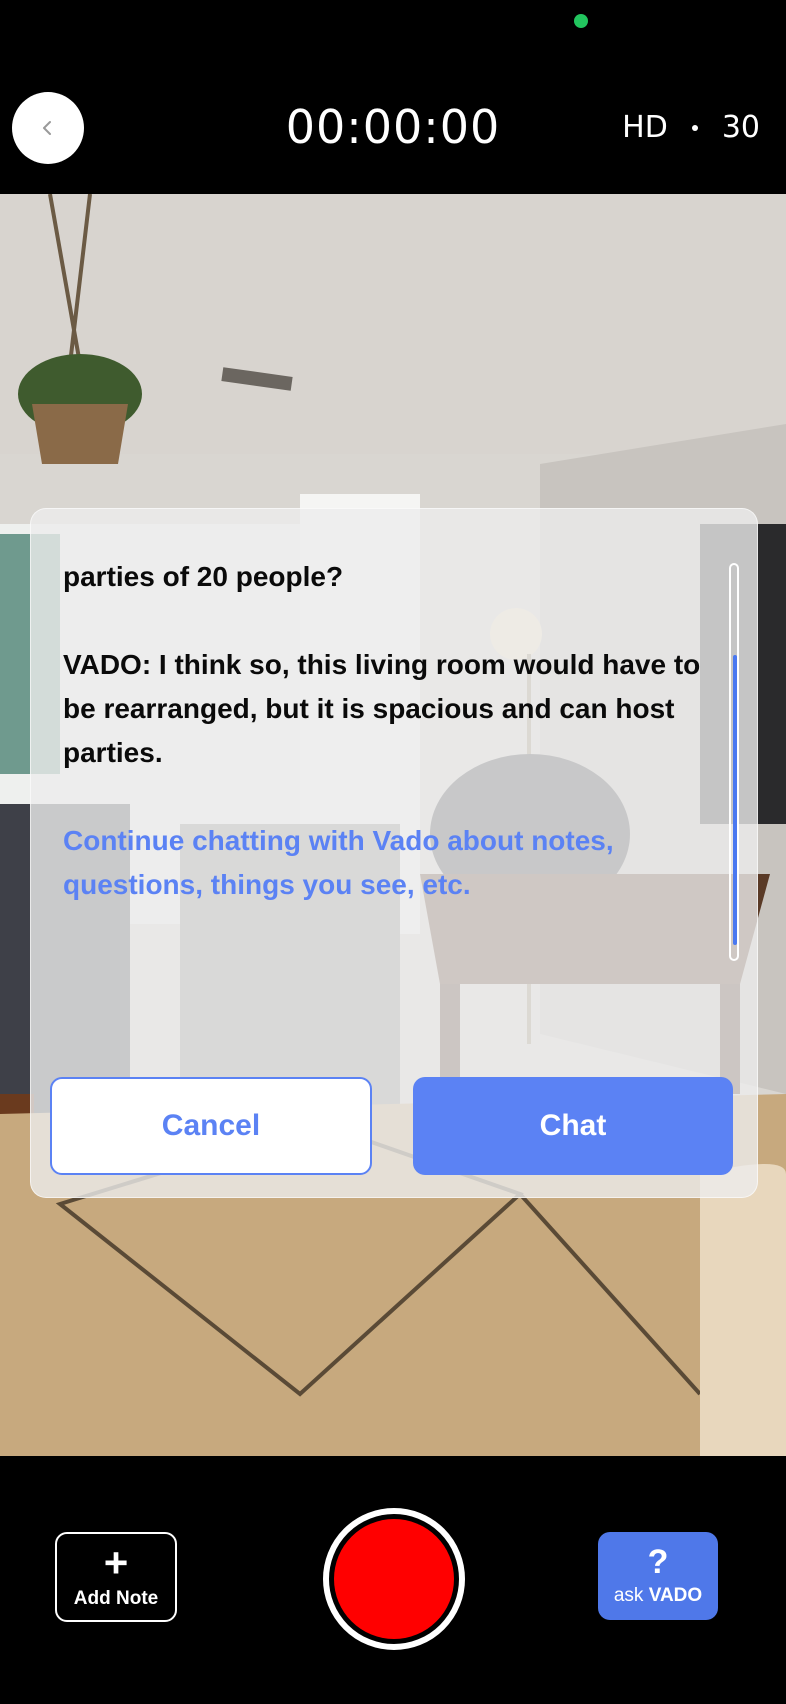 The height and width of the screenshot is (1704, 786). What do you see at coordinates (675, 1595) in the screenshot?
I see `ask-brand: VADO` at bounding box center [675, 1595].